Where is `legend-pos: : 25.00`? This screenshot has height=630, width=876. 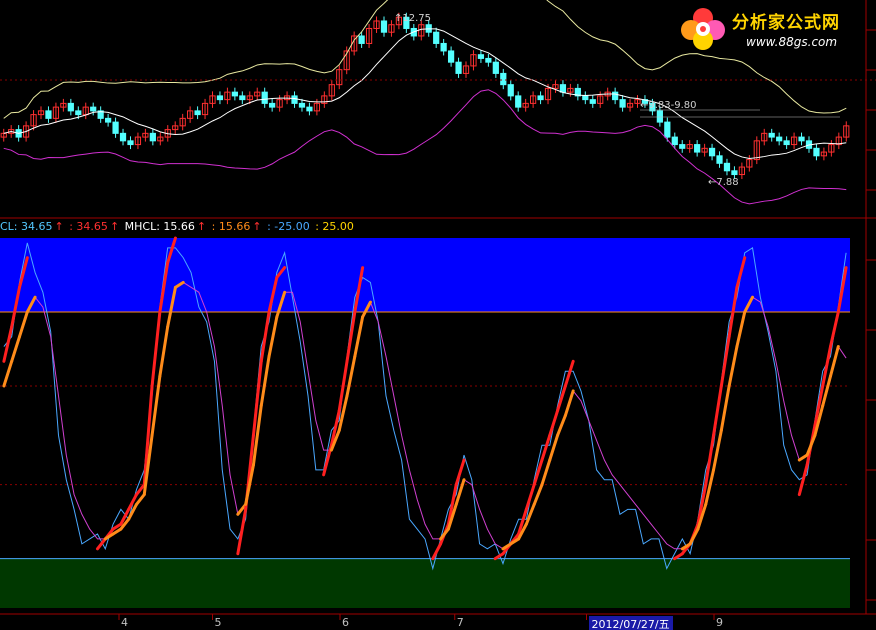 legend-pos: : 25.00 is located at coordinates (334, 226).